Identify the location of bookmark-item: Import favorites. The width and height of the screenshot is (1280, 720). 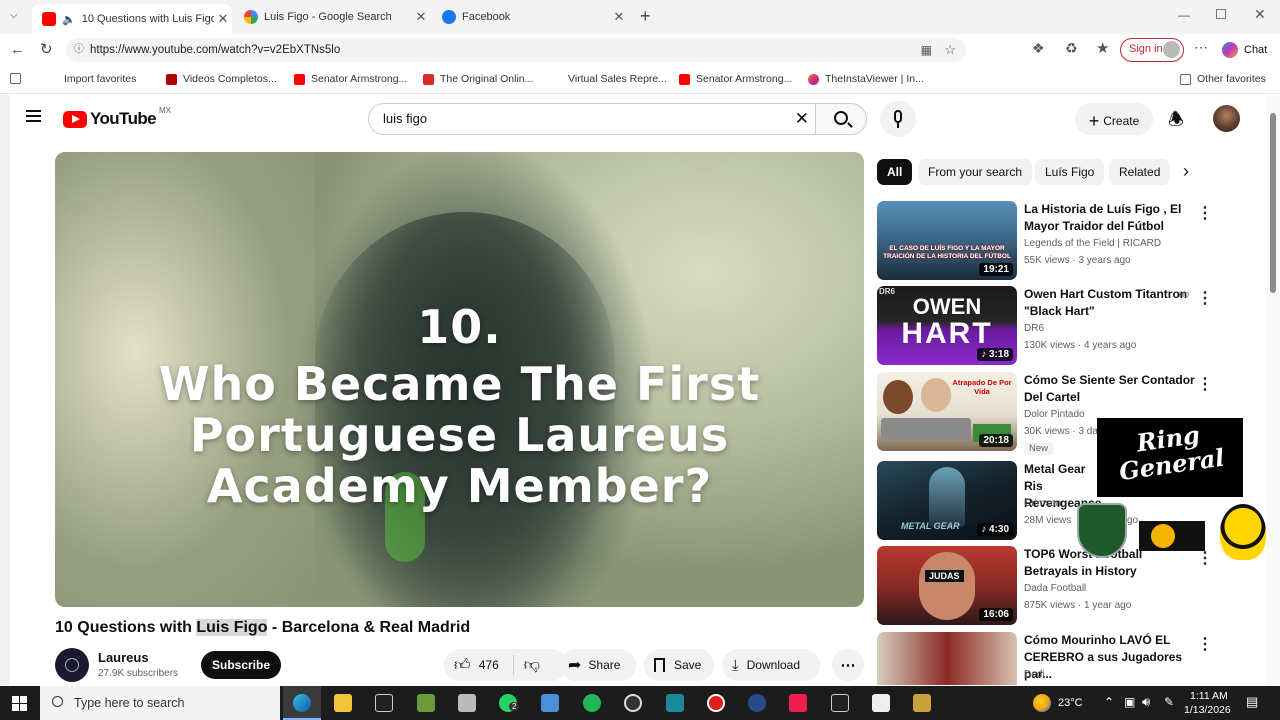
(73, 79).